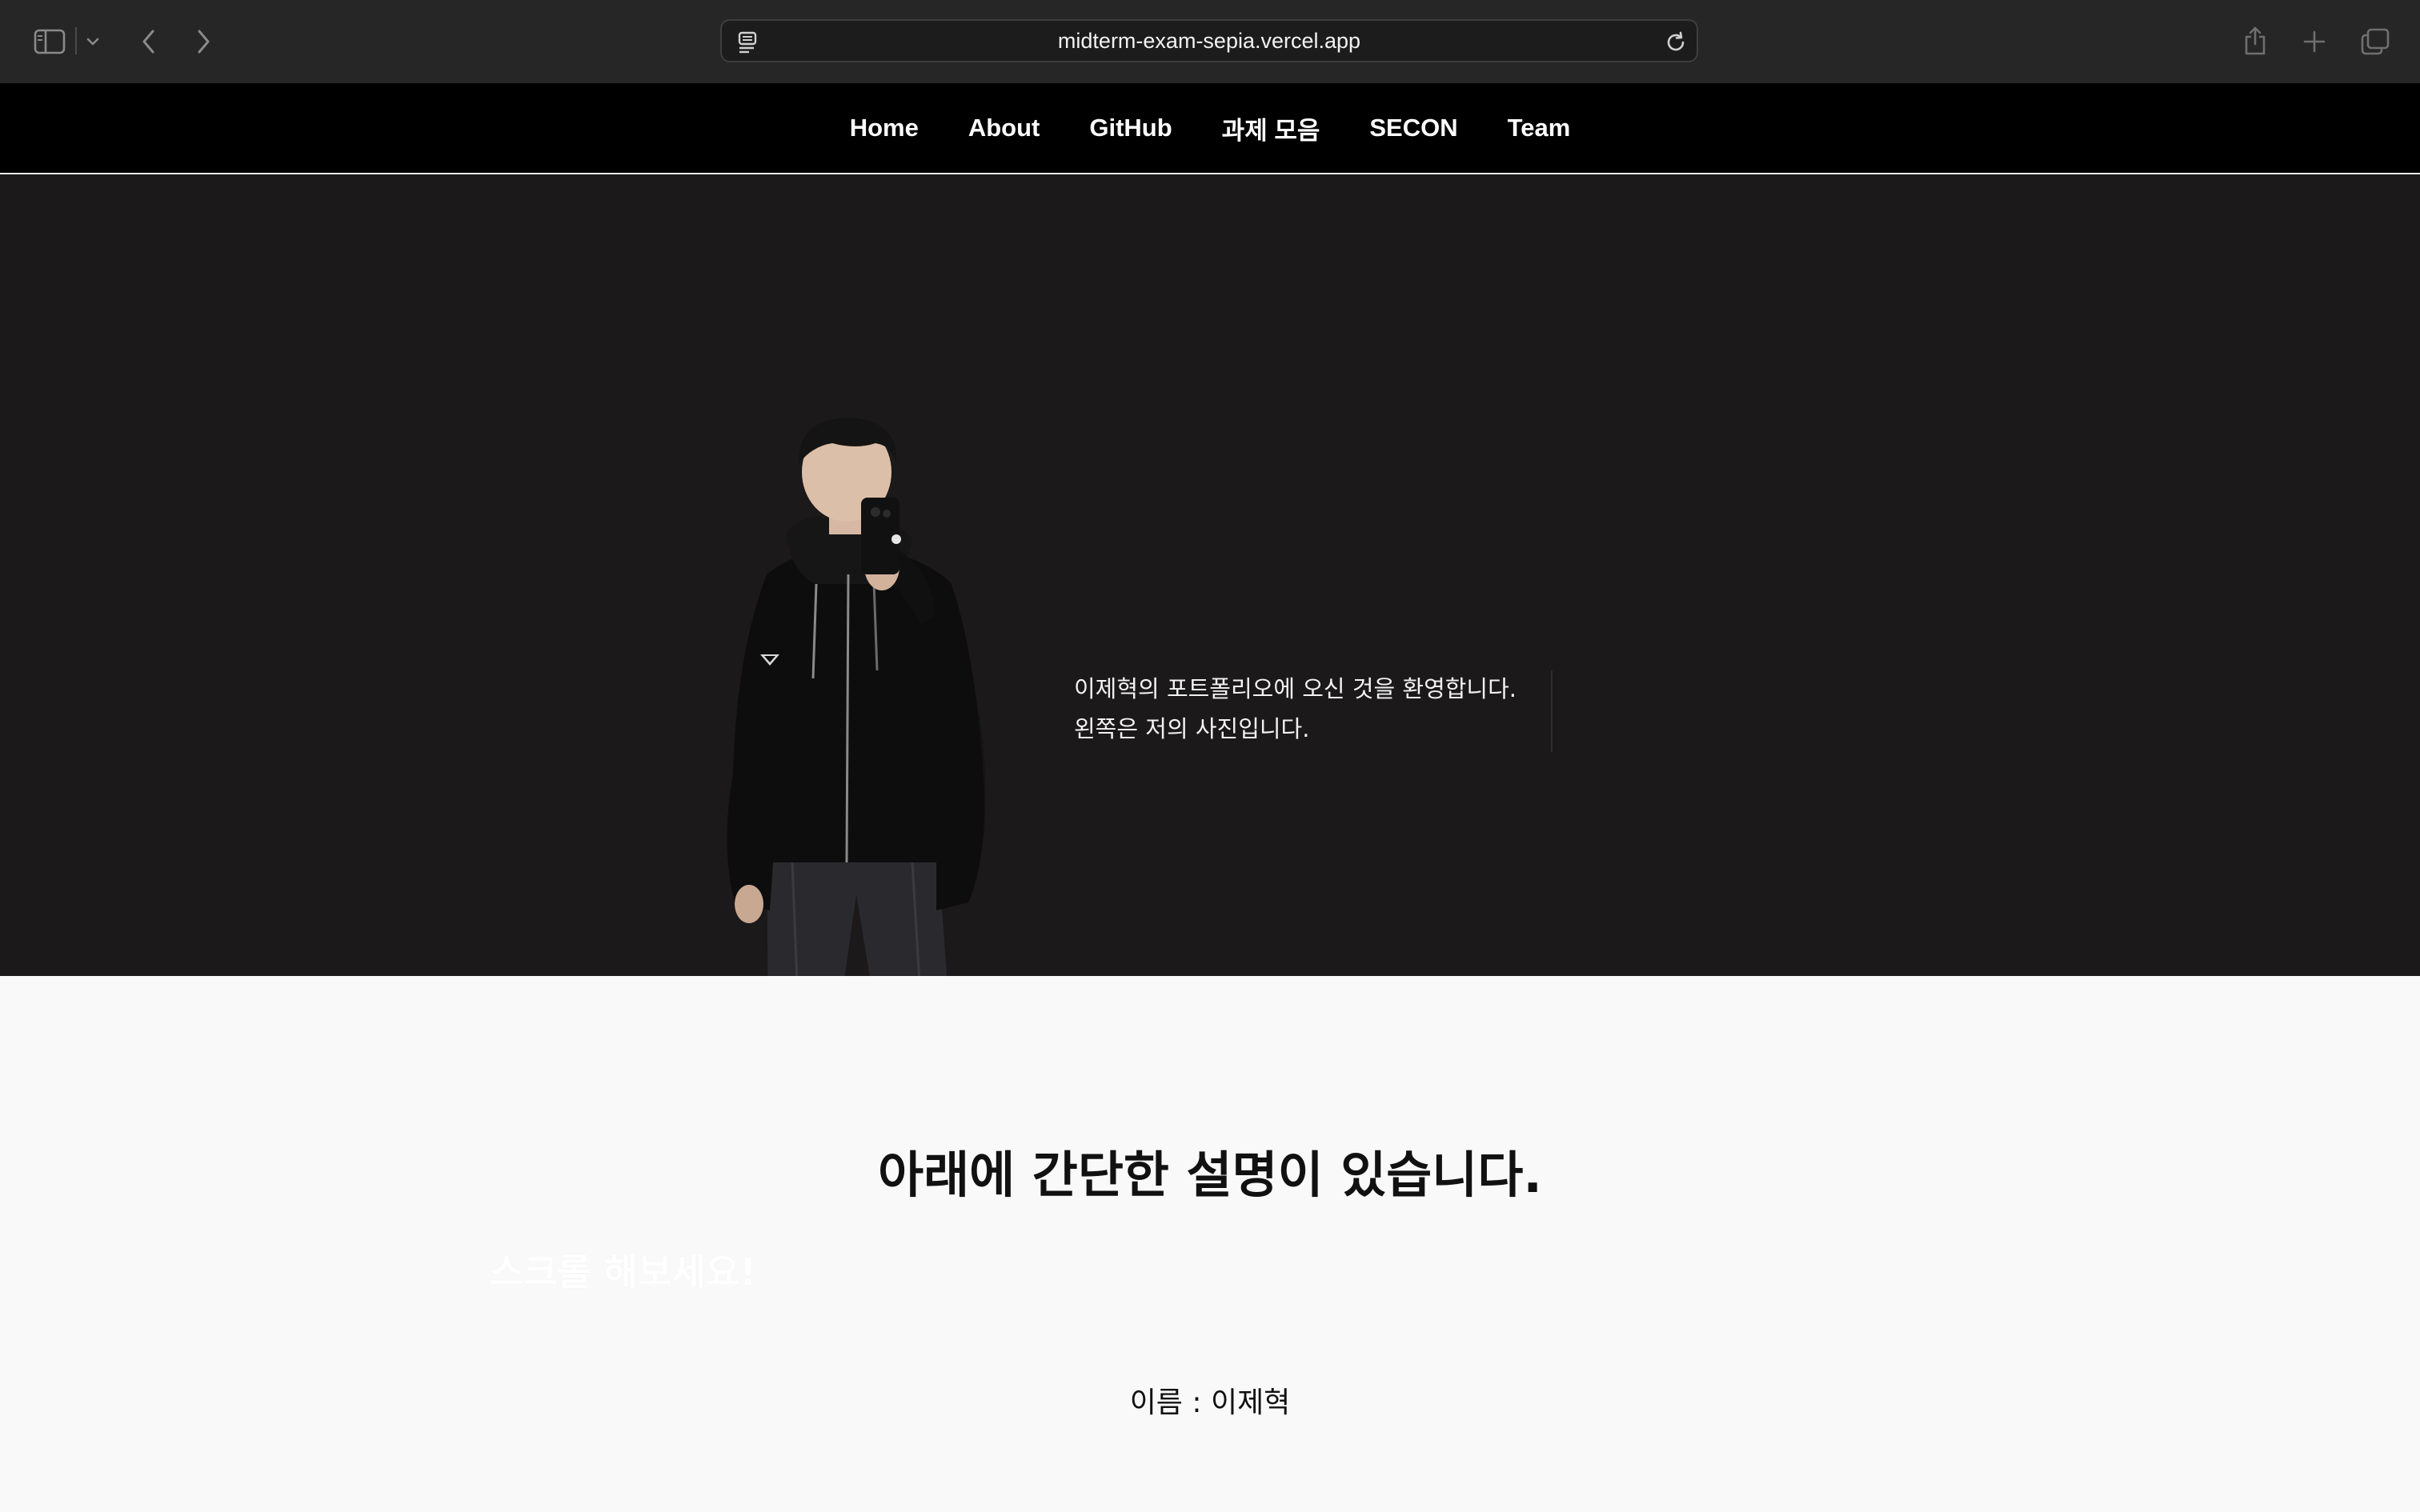 The width and height of the screenshot is (2420, 1512). Describe the element at coordinates (856, 724) in the screenshot. I see `profile-photo` at that location.